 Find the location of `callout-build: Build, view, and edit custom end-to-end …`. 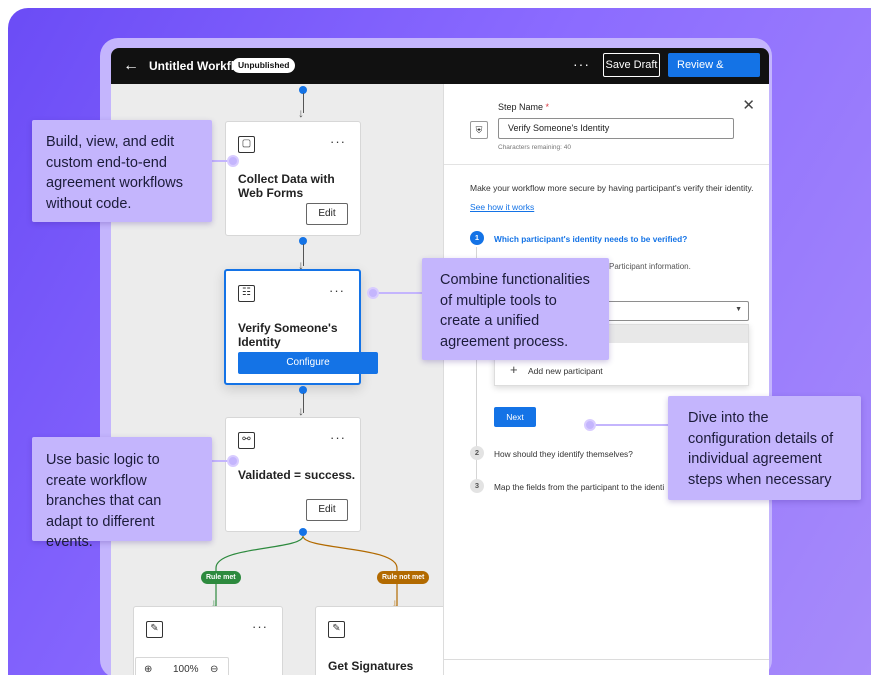

callout-build: Build, view, and edit custom end-to-end … is located at coordinates (122, 171).